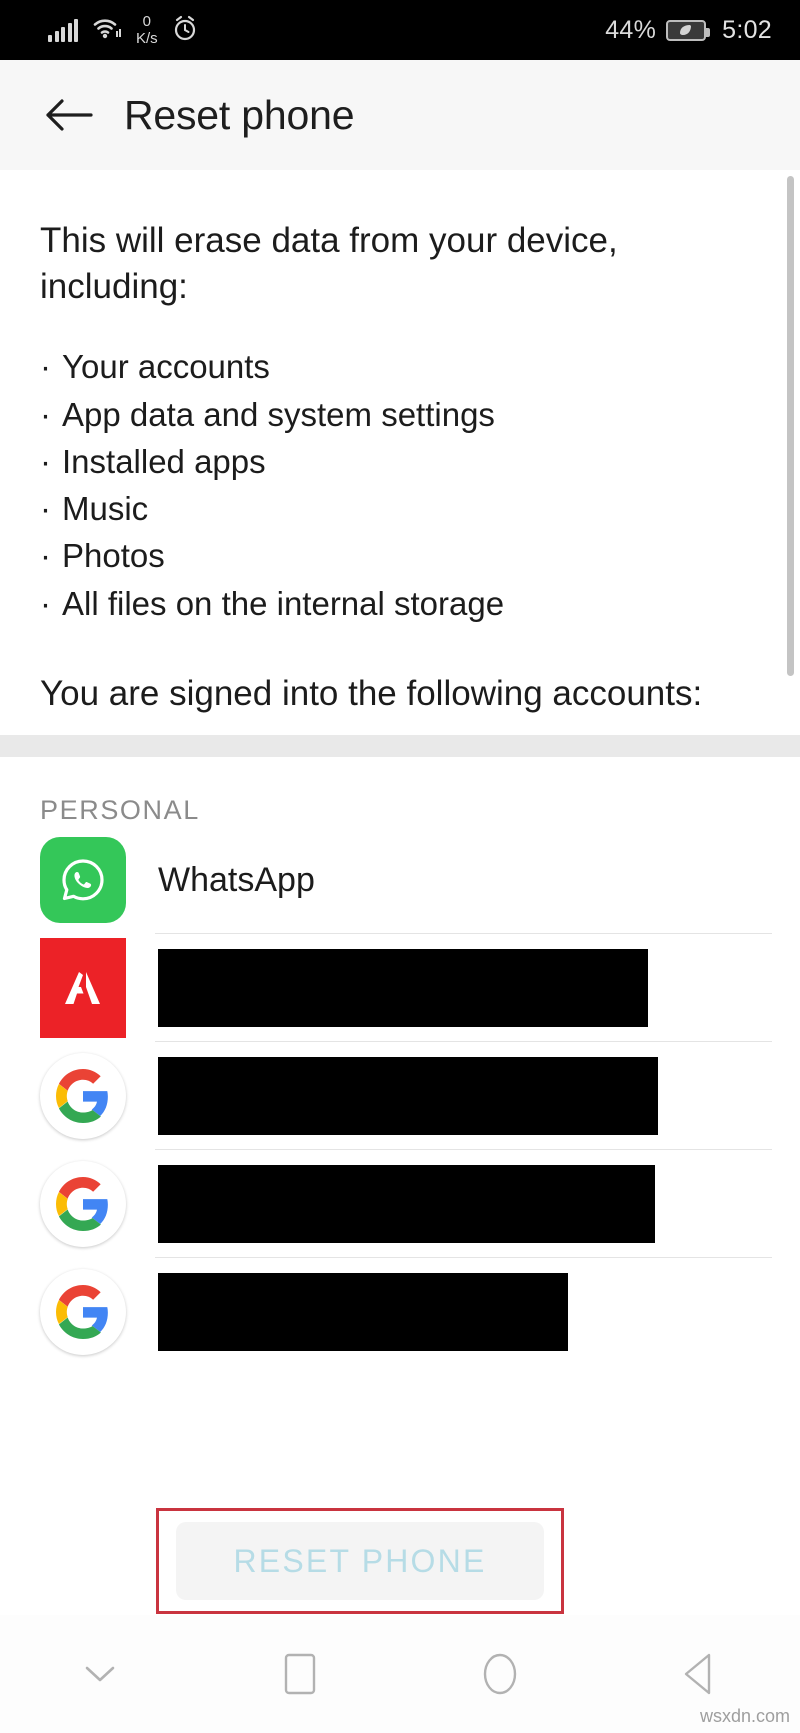 The image size is (800, 1733). I want to click on signal-bars-icon, so click(63, 30).